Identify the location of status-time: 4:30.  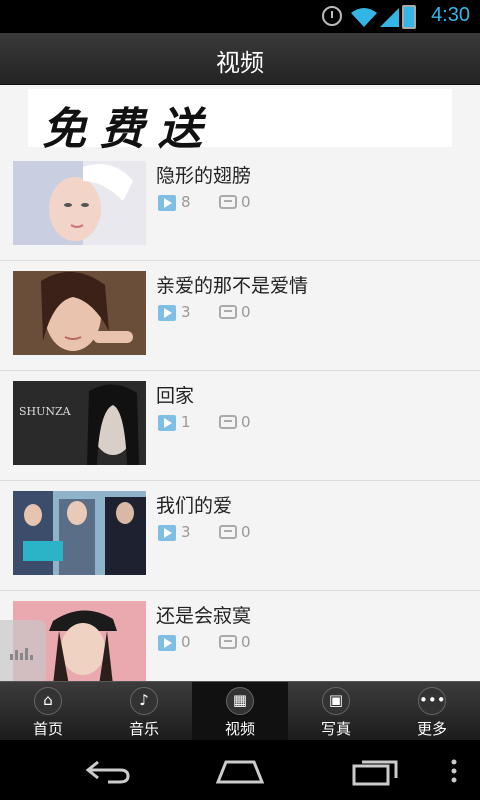
(450, 15).